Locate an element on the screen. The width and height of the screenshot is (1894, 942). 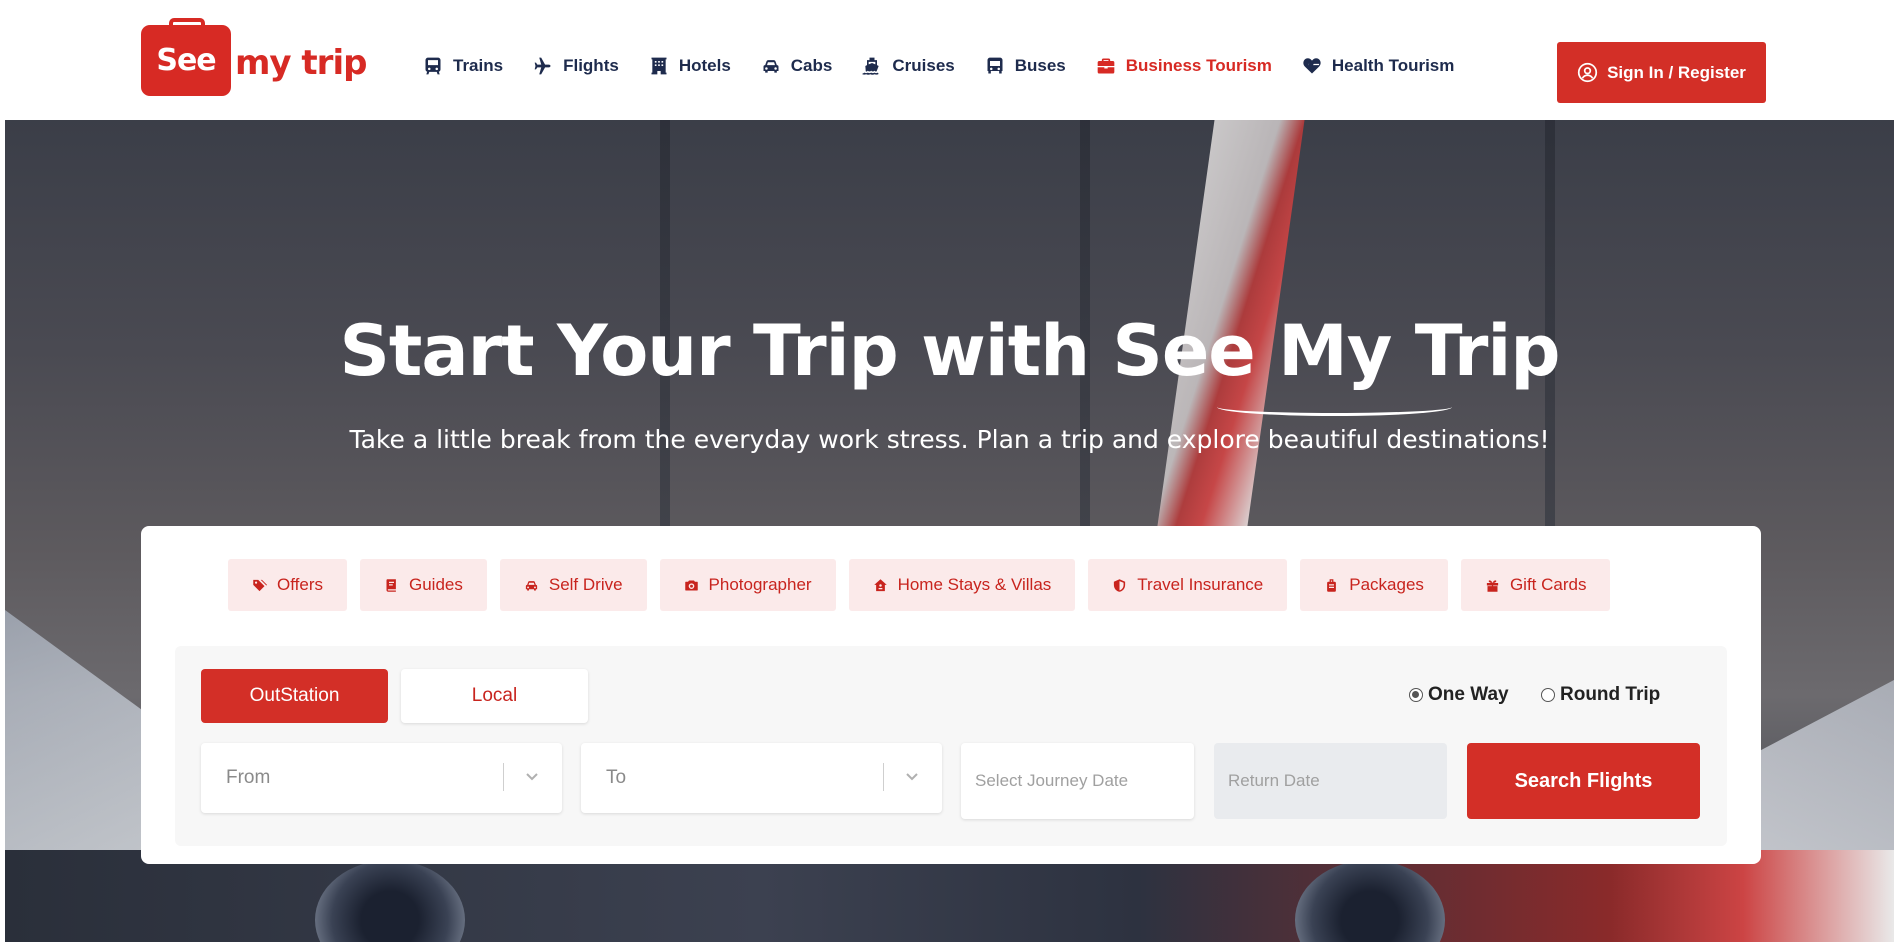
chip-packages: Packages is located at coordinates (1374, 585).